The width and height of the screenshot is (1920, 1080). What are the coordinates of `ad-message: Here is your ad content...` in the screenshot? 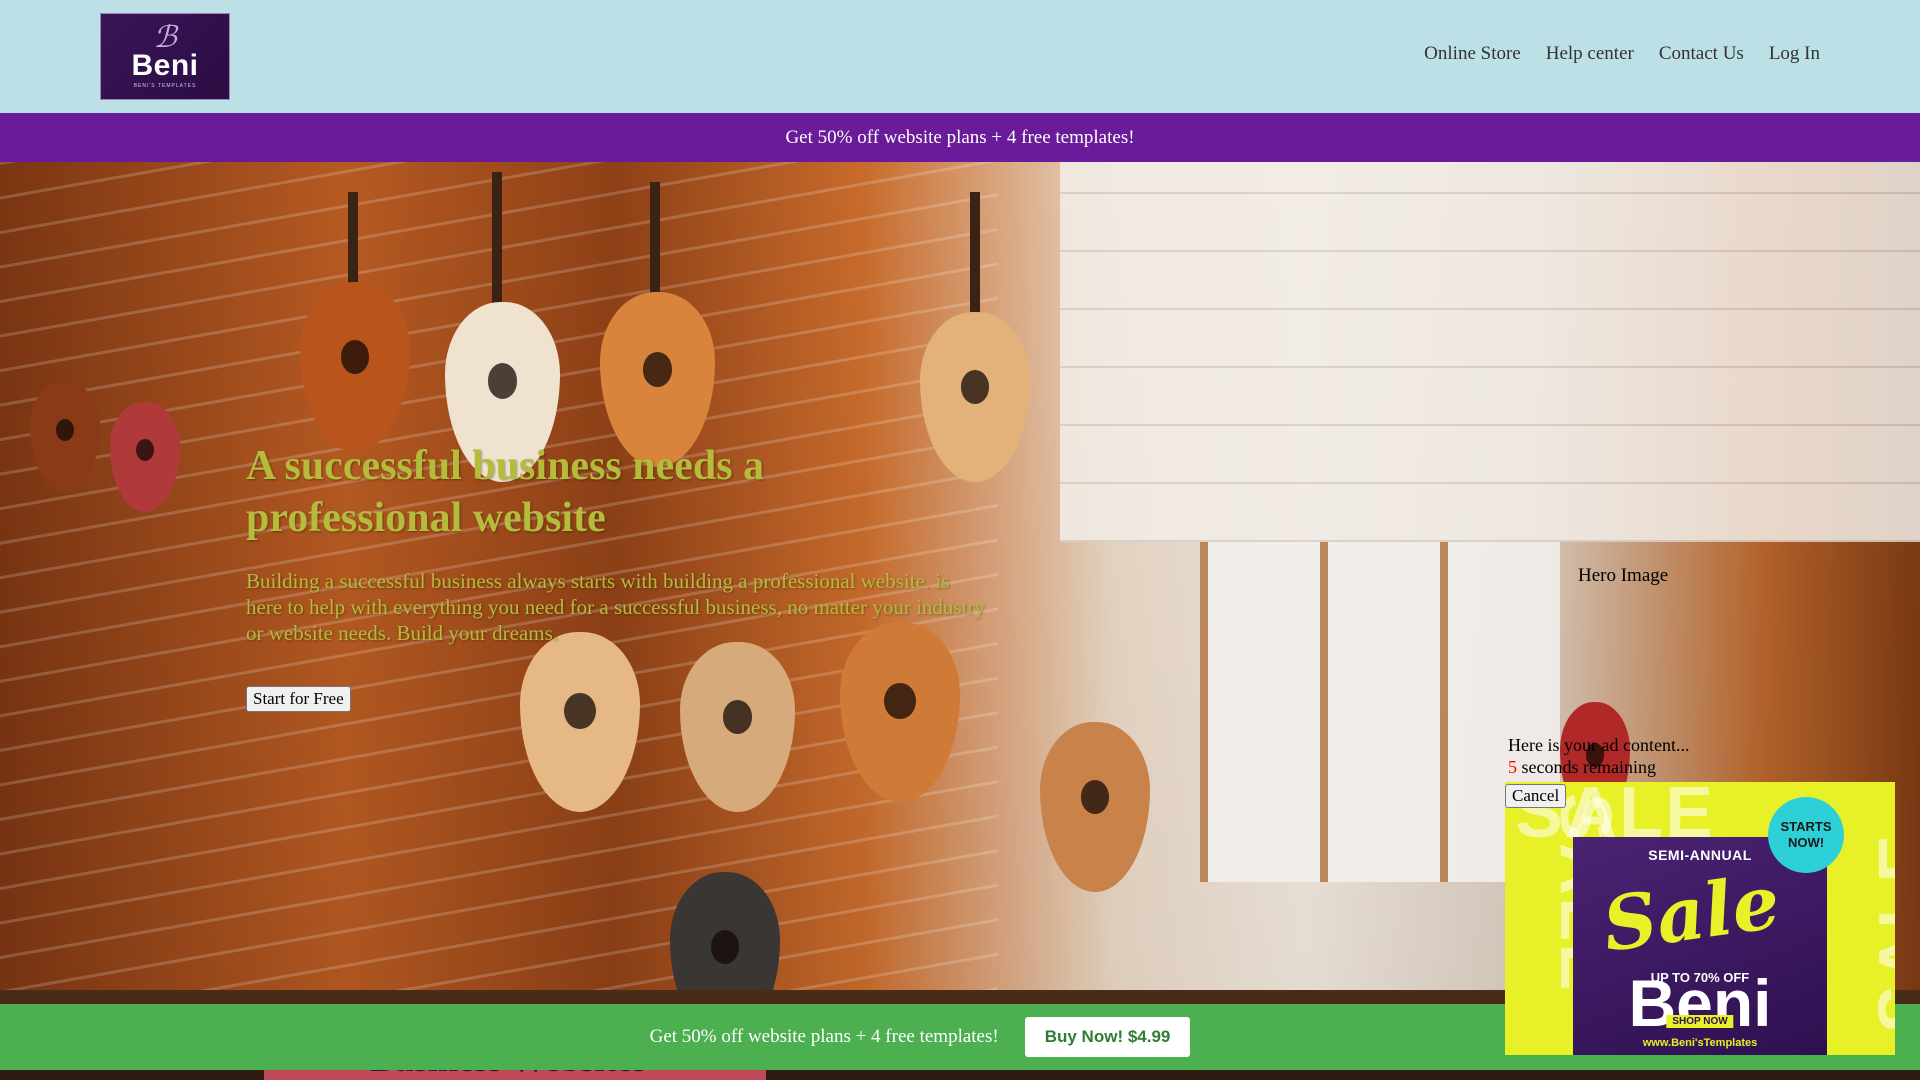 It's located at (1599, 745).